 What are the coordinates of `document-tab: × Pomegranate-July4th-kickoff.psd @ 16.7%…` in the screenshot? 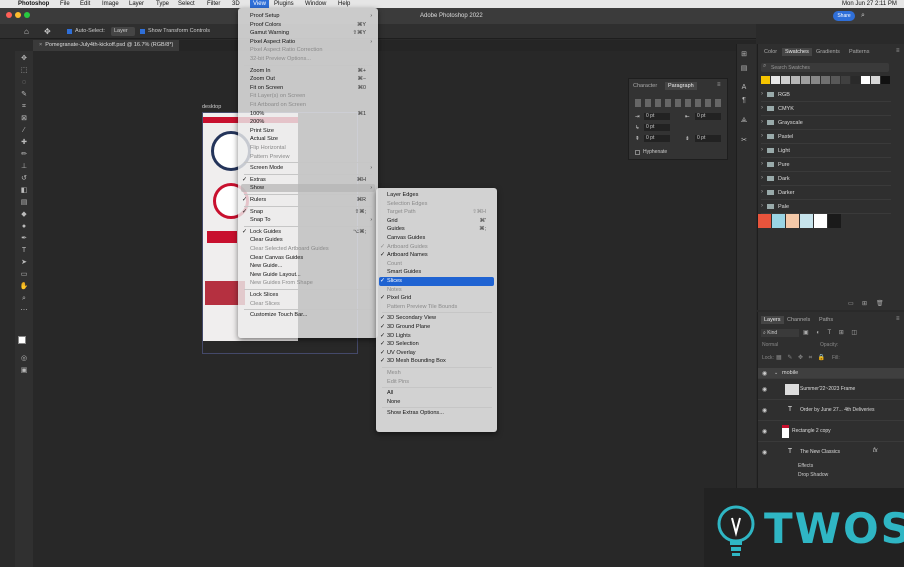 It's located at (106, 45).